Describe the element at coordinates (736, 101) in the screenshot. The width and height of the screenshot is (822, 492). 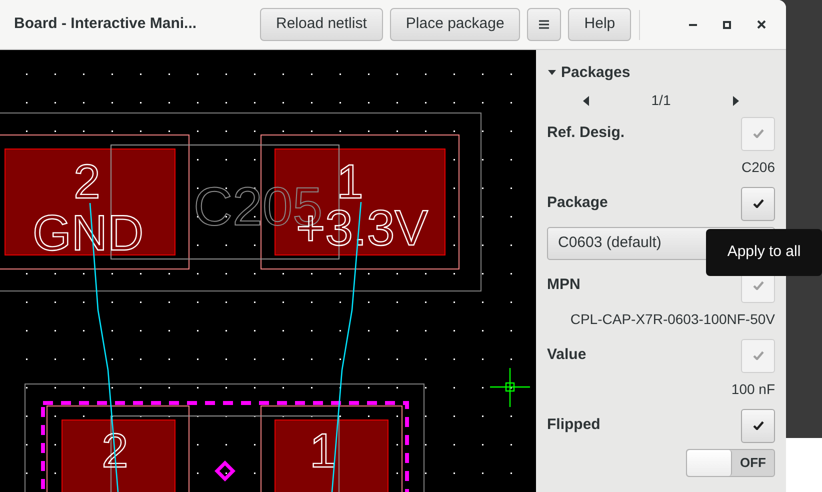
I see `next-arrow-icon` at that location.